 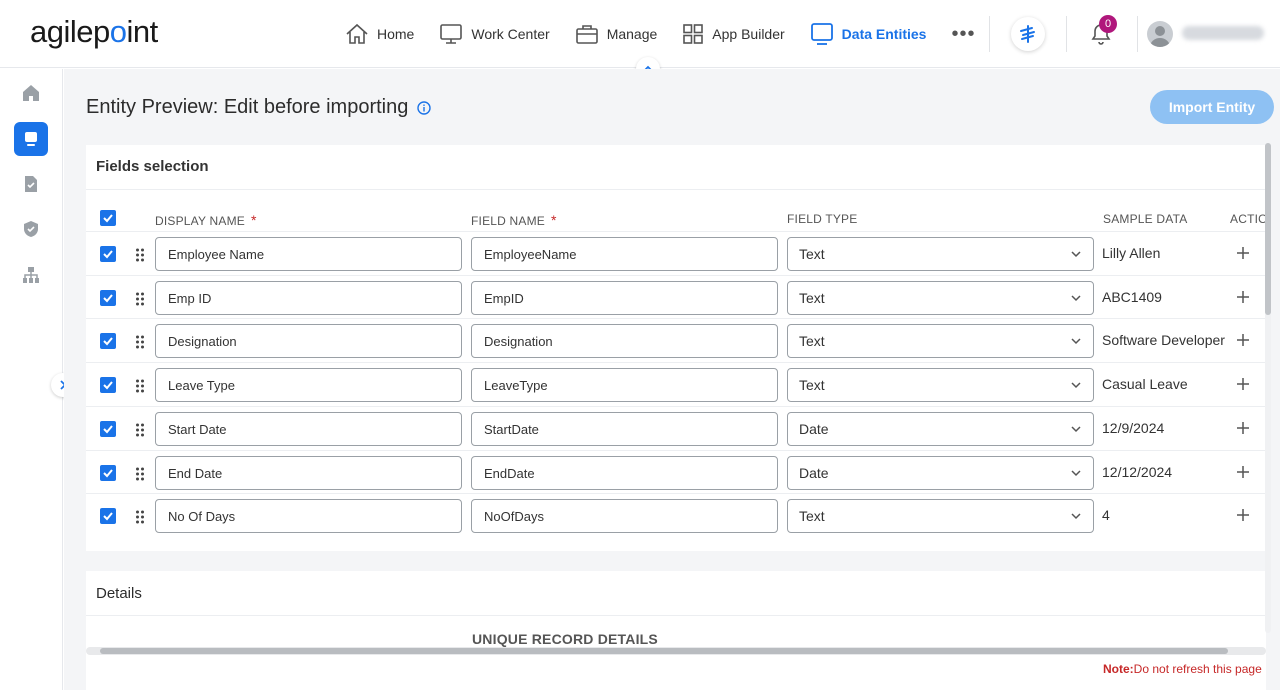 I want to click on fields-selection-title: Fields selection, so click(x=152, y=166).